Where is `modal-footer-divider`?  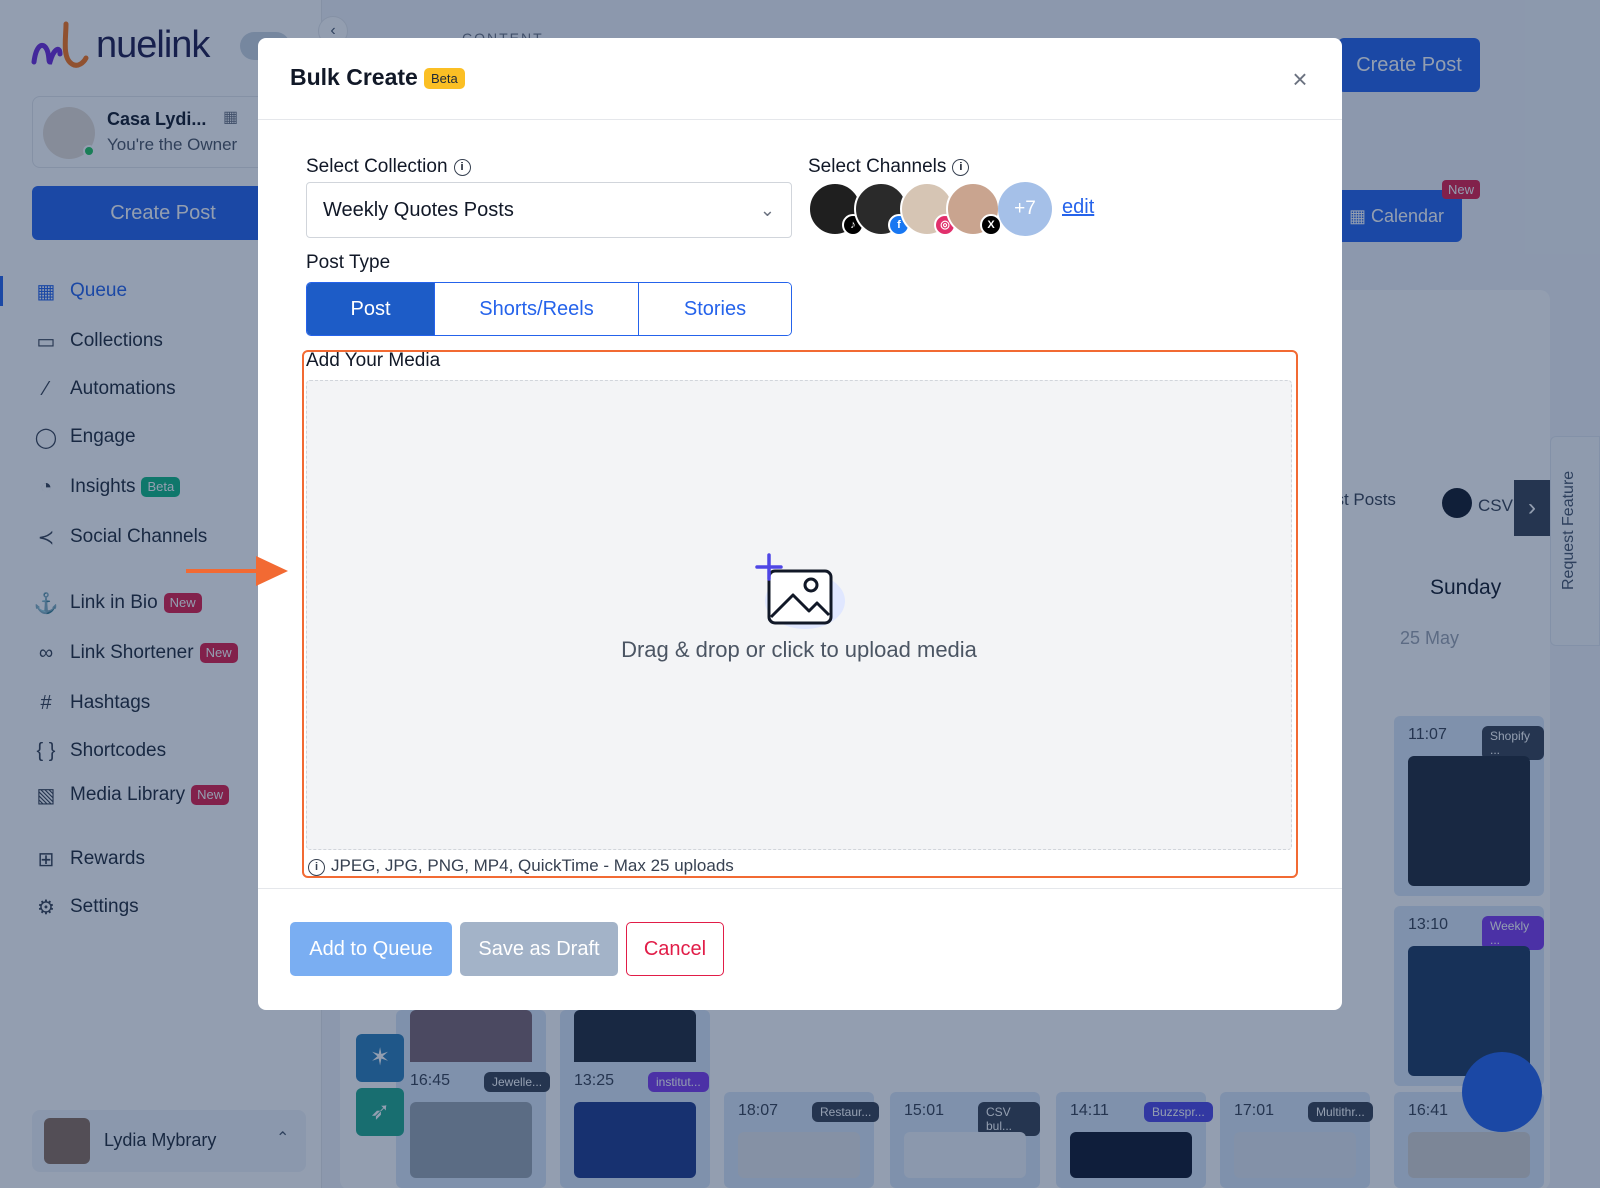 modal-footer-divider is located at coordinates (800, 888).